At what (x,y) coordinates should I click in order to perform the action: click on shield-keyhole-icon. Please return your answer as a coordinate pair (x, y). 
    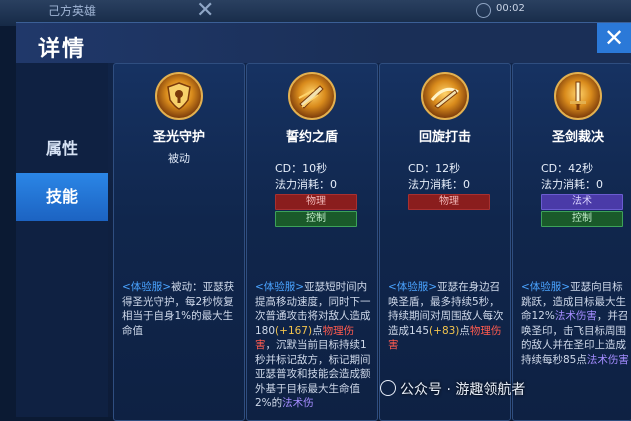
    Looking at the image, I should click on (179, 96).